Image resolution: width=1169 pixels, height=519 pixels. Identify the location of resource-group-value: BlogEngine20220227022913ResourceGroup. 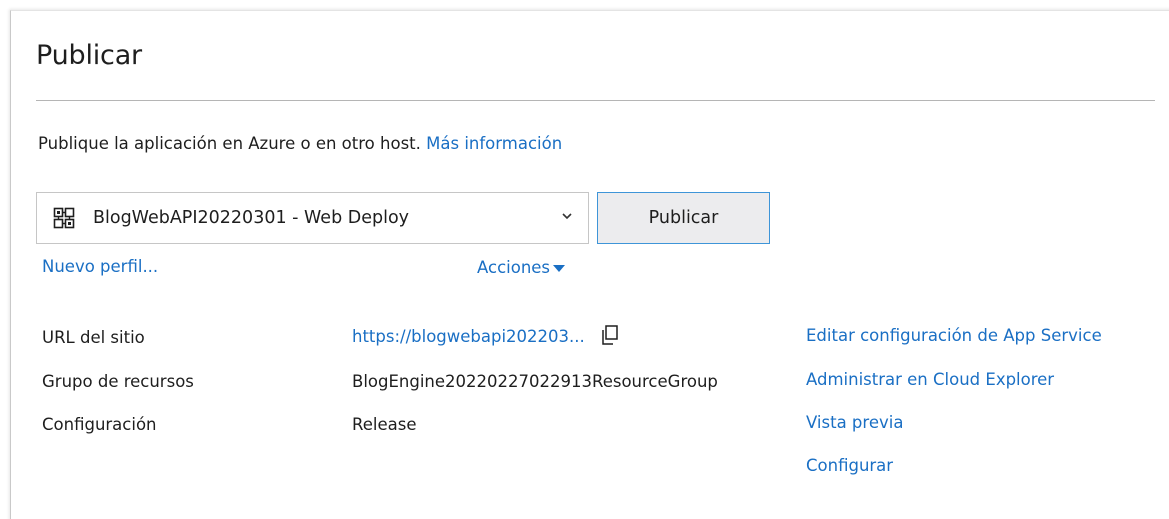
(535, 381).